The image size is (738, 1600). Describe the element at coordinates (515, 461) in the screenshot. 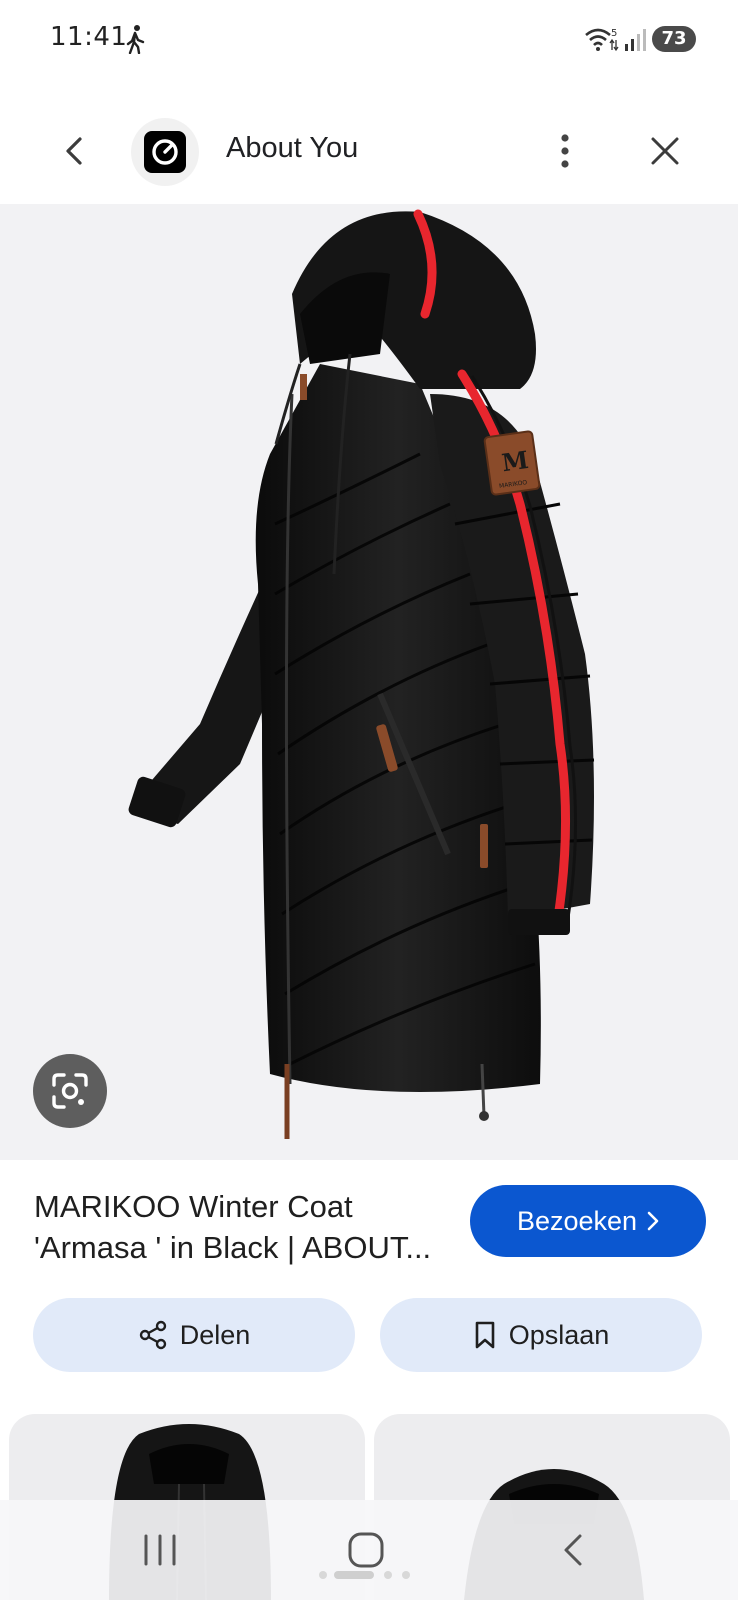

I see `svg-text: M` at that location.